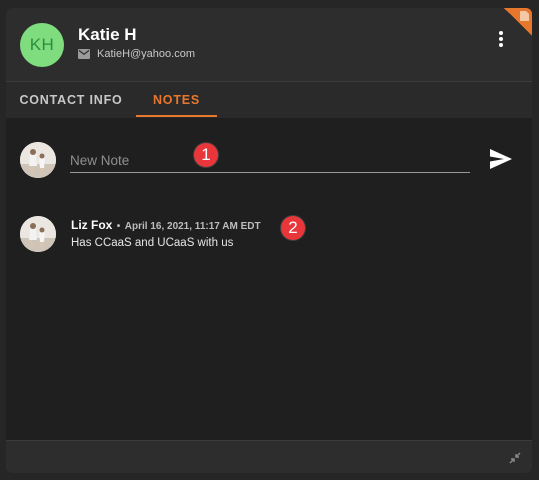  Describe the element at coordinates (146, 54) in the screenshot. I see `contact-email: KatieH@yahoo.com` at that location.